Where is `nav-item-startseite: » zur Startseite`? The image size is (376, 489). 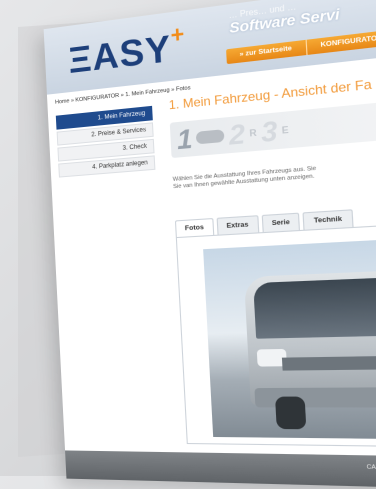 nav-item-startseite: » zur Startseite is located at coordinates (266, 52).